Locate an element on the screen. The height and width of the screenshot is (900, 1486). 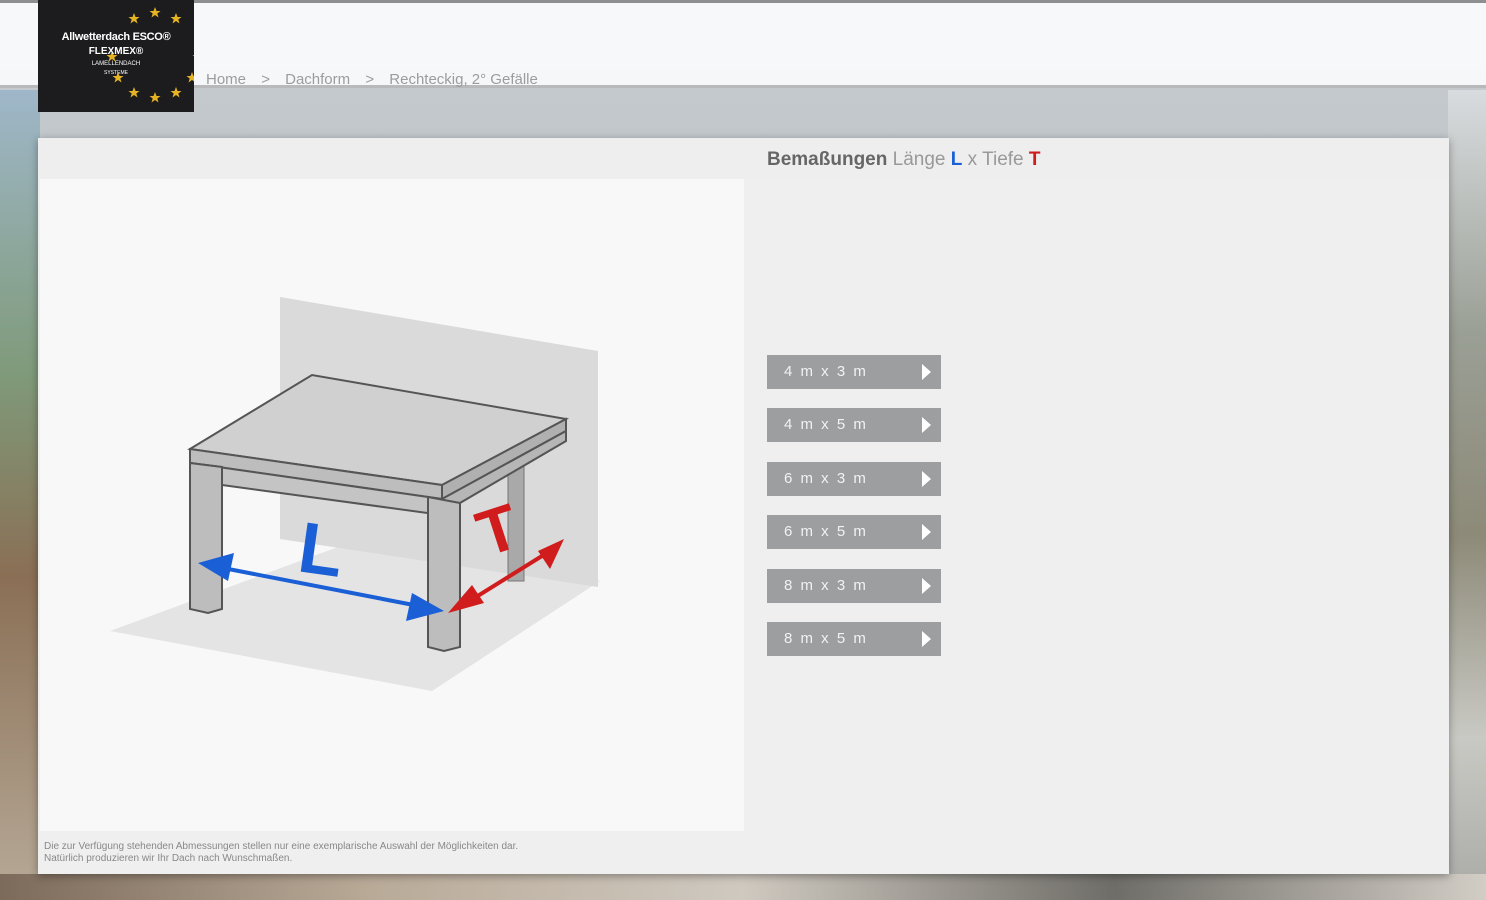
size-button-label: 4 m x 5 m is located at coordinates (826, 424).